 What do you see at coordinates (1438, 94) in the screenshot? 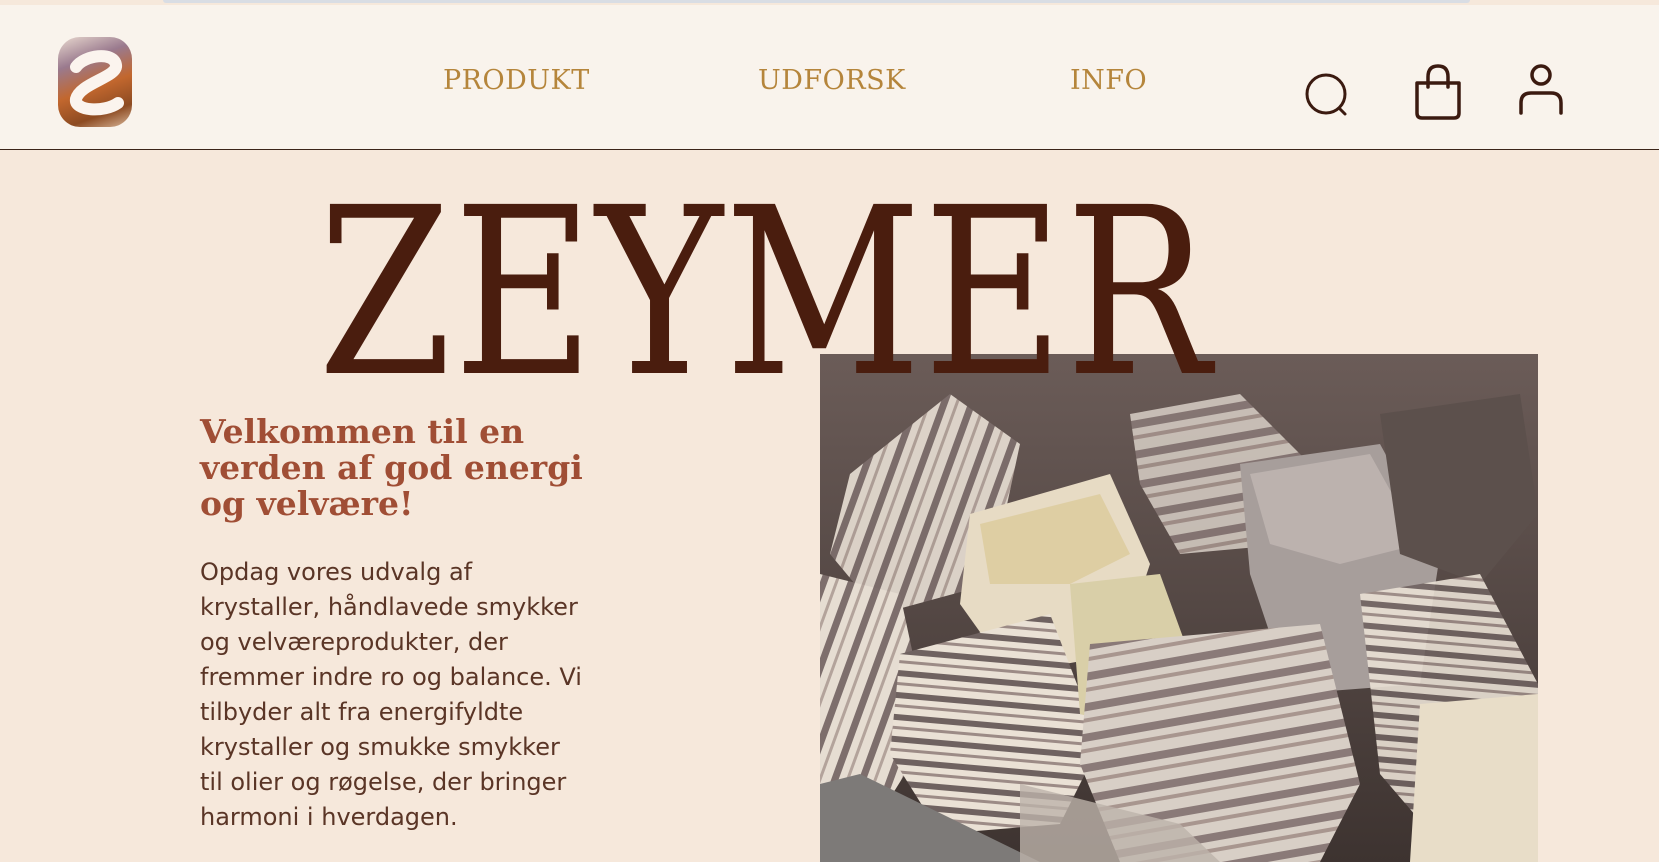
I see `shopping-bag-icon` at bounding box center [1438, 94].